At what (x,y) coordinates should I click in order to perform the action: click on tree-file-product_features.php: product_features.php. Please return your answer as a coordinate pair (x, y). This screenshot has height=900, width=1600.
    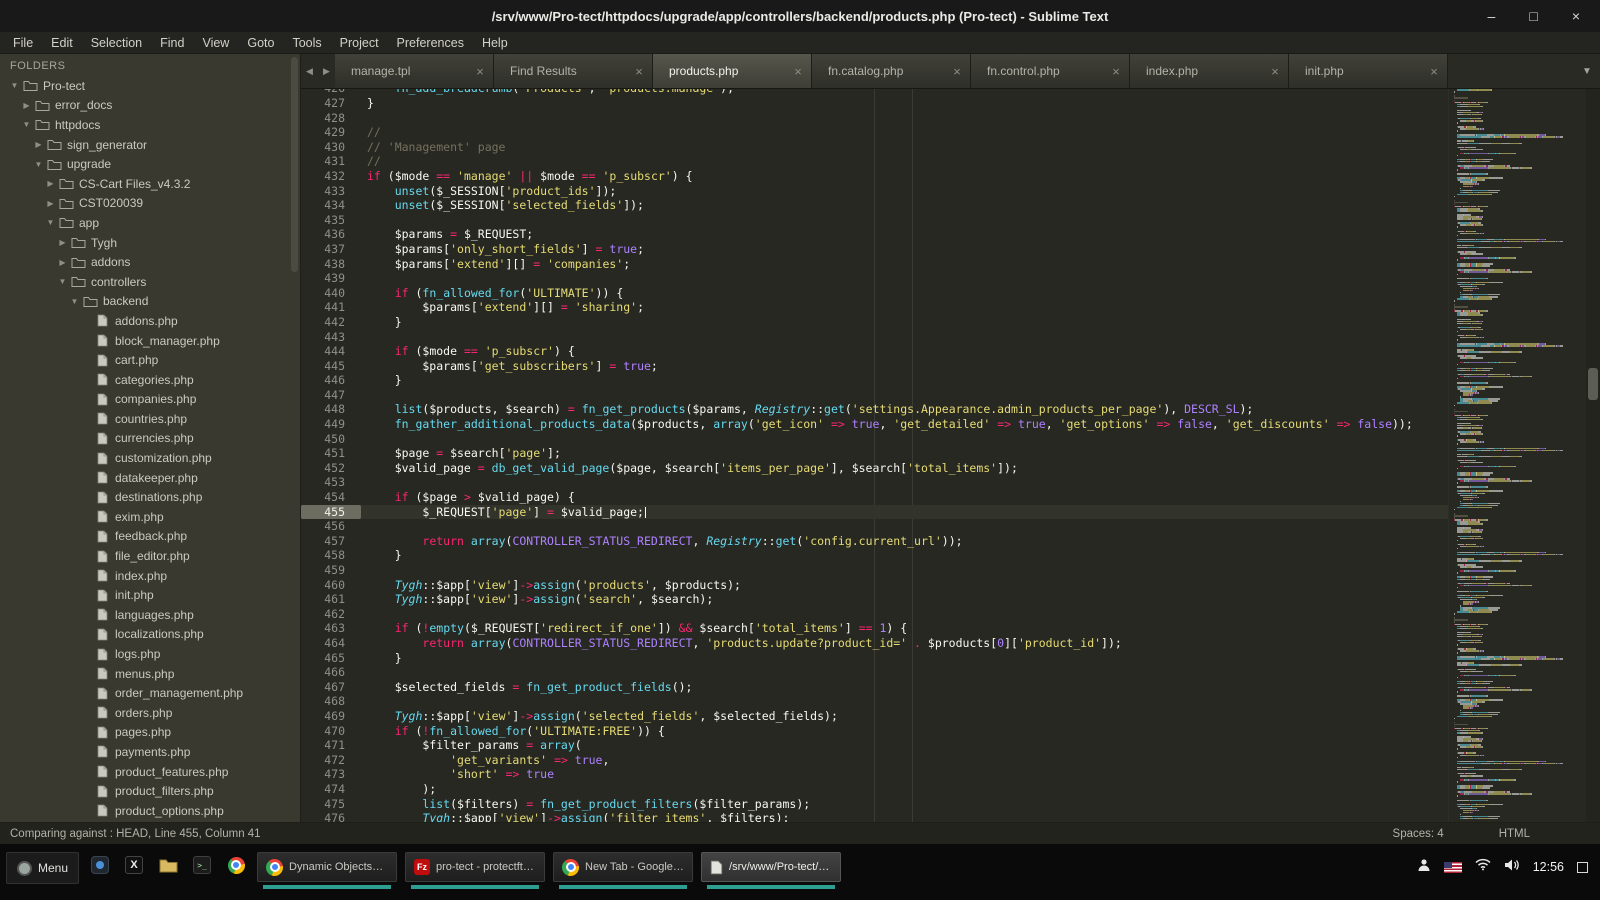
    Looking at the image, I should click on (150, 772).